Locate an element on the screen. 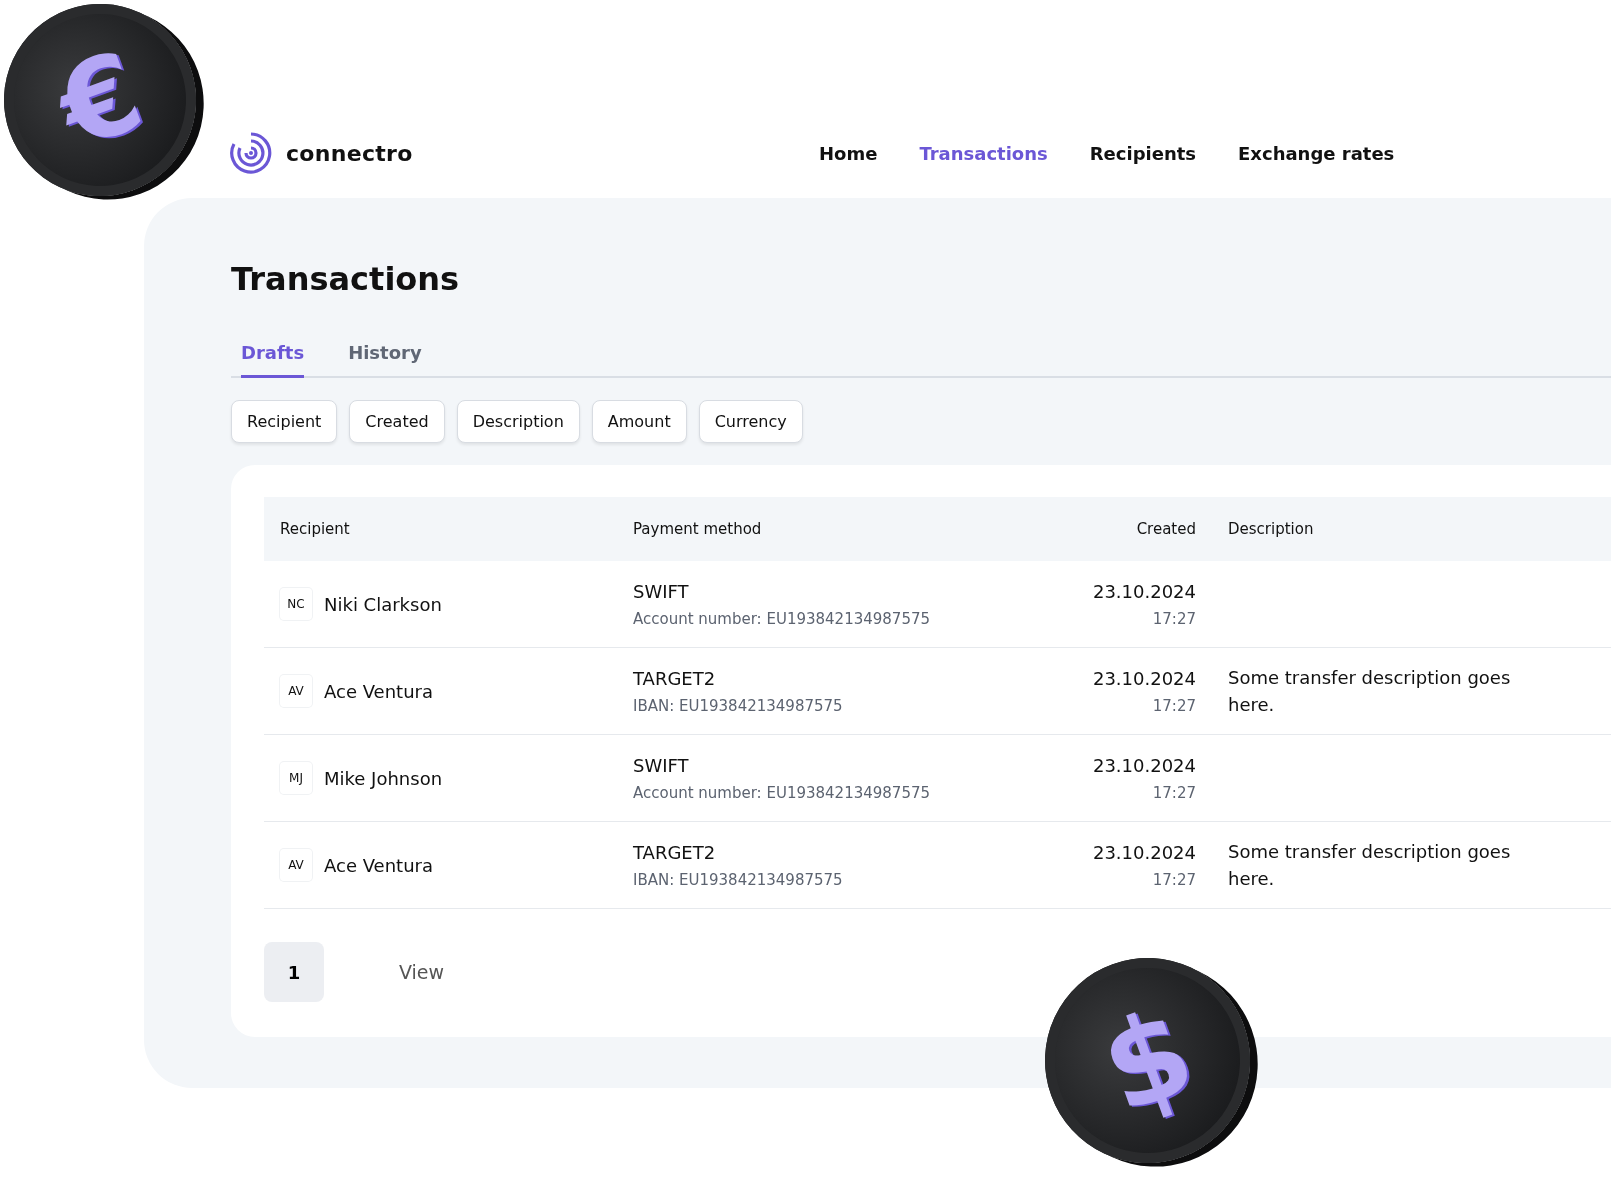 This screenshot has width=1611, height=1178. brand-name: connectro is located at coordinates (349, 153).